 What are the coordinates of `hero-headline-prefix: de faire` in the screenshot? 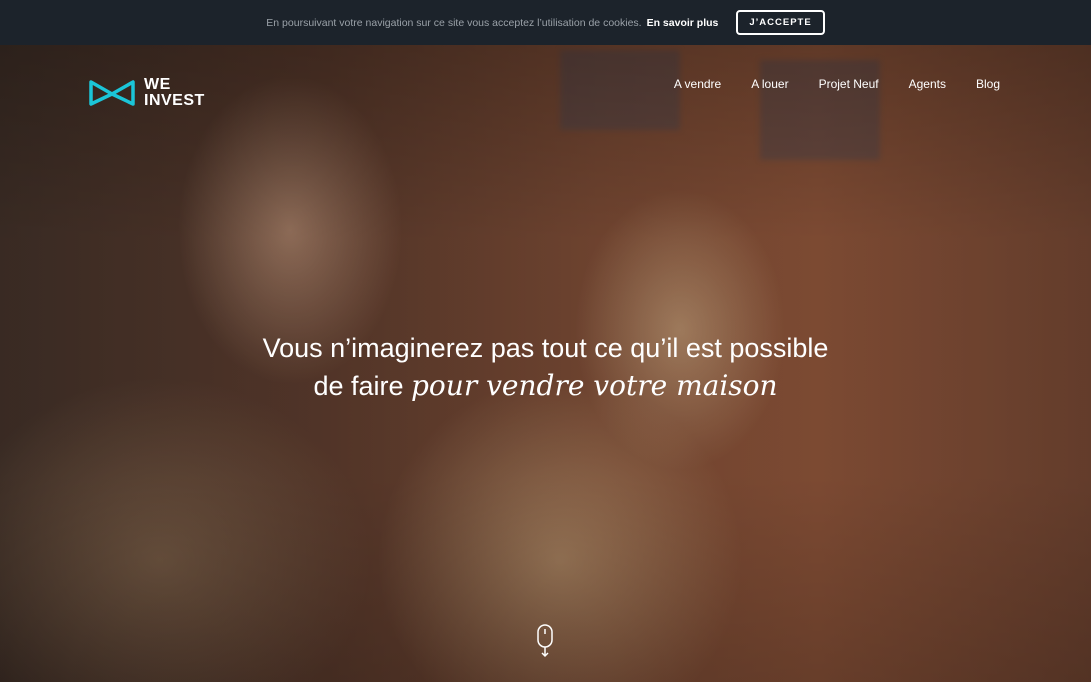 It's located at (362, 386).